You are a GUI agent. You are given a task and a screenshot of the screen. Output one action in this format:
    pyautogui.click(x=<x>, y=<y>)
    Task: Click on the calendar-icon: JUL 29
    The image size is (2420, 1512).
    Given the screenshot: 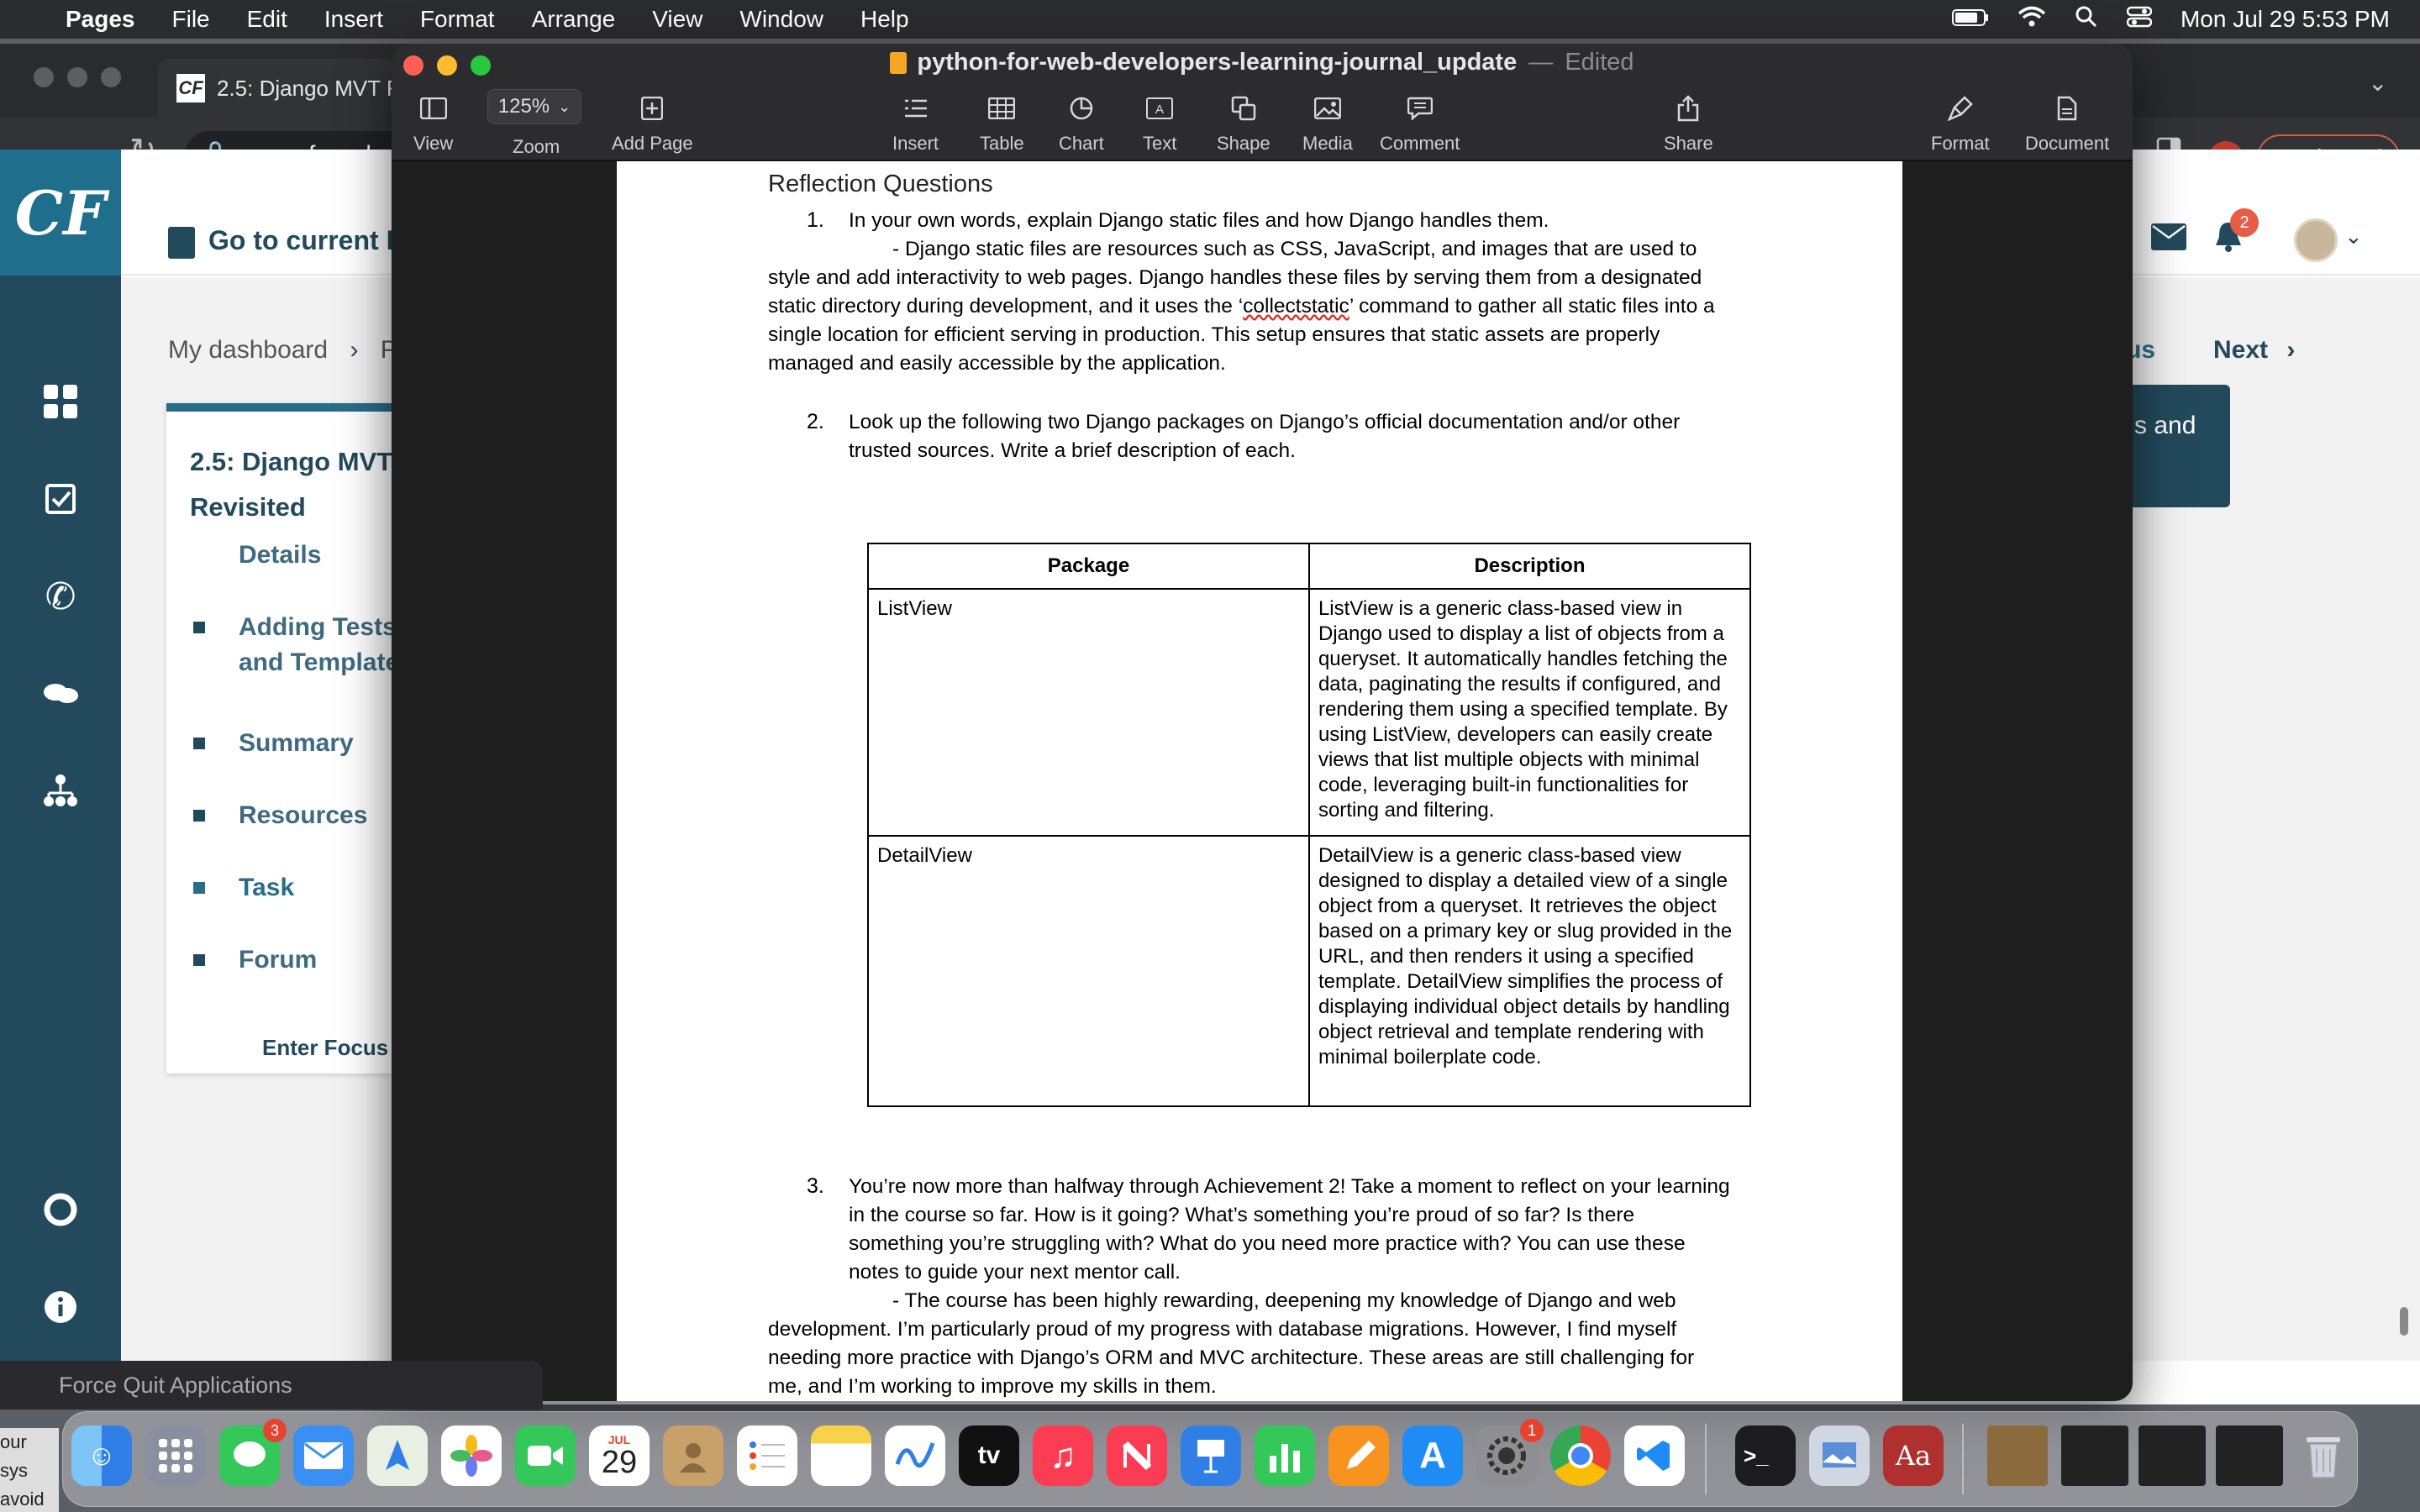 What is the action you would take?
    pyautogui.click(x=619, y=1455)
    